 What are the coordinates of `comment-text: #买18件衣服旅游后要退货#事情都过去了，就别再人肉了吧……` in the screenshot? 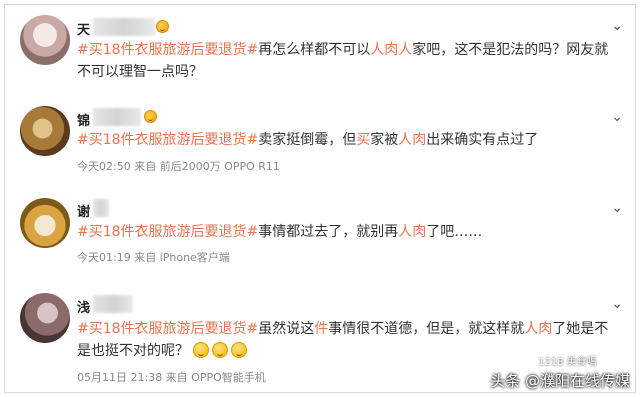 It's located at (280, 232).